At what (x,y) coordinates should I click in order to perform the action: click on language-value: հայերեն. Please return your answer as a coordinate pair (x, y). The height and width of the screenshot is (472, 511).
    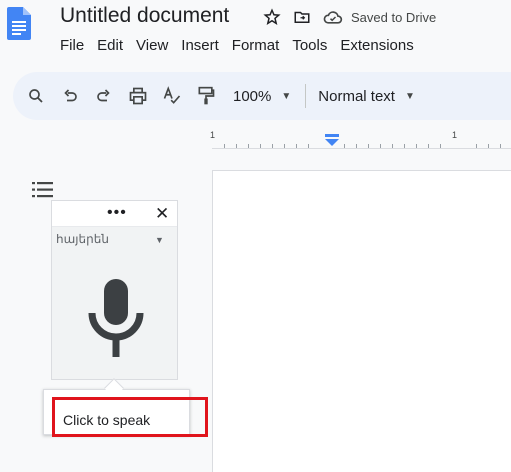
    Looking at the image, I should click on (82, 239).